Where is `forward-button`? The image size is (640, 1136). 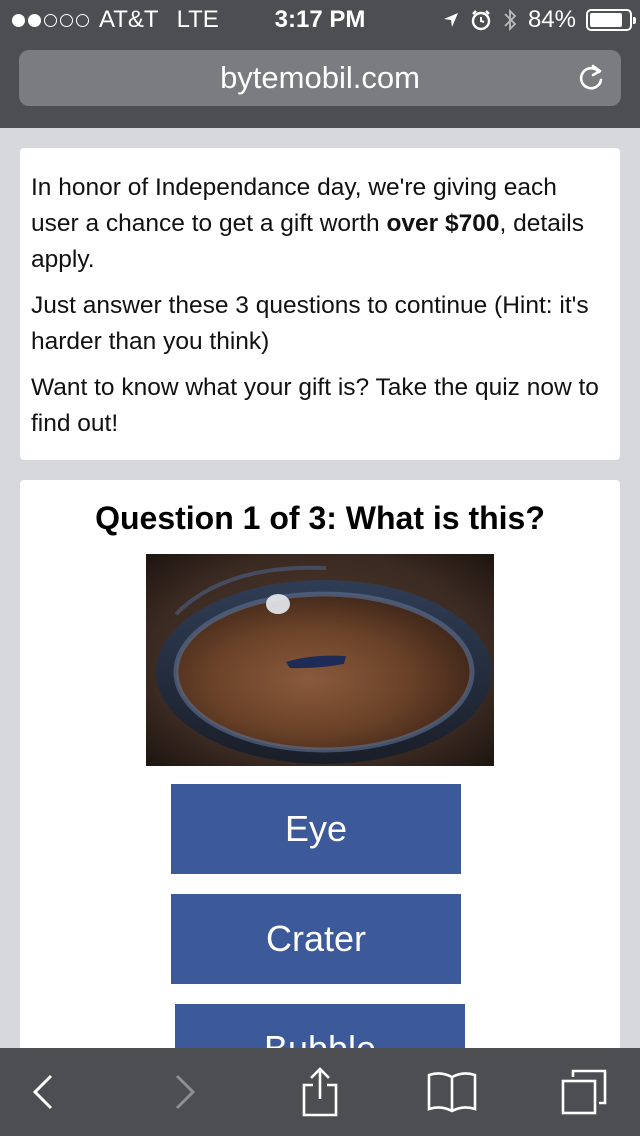
forward-button is located at coordinates (184, 1092).